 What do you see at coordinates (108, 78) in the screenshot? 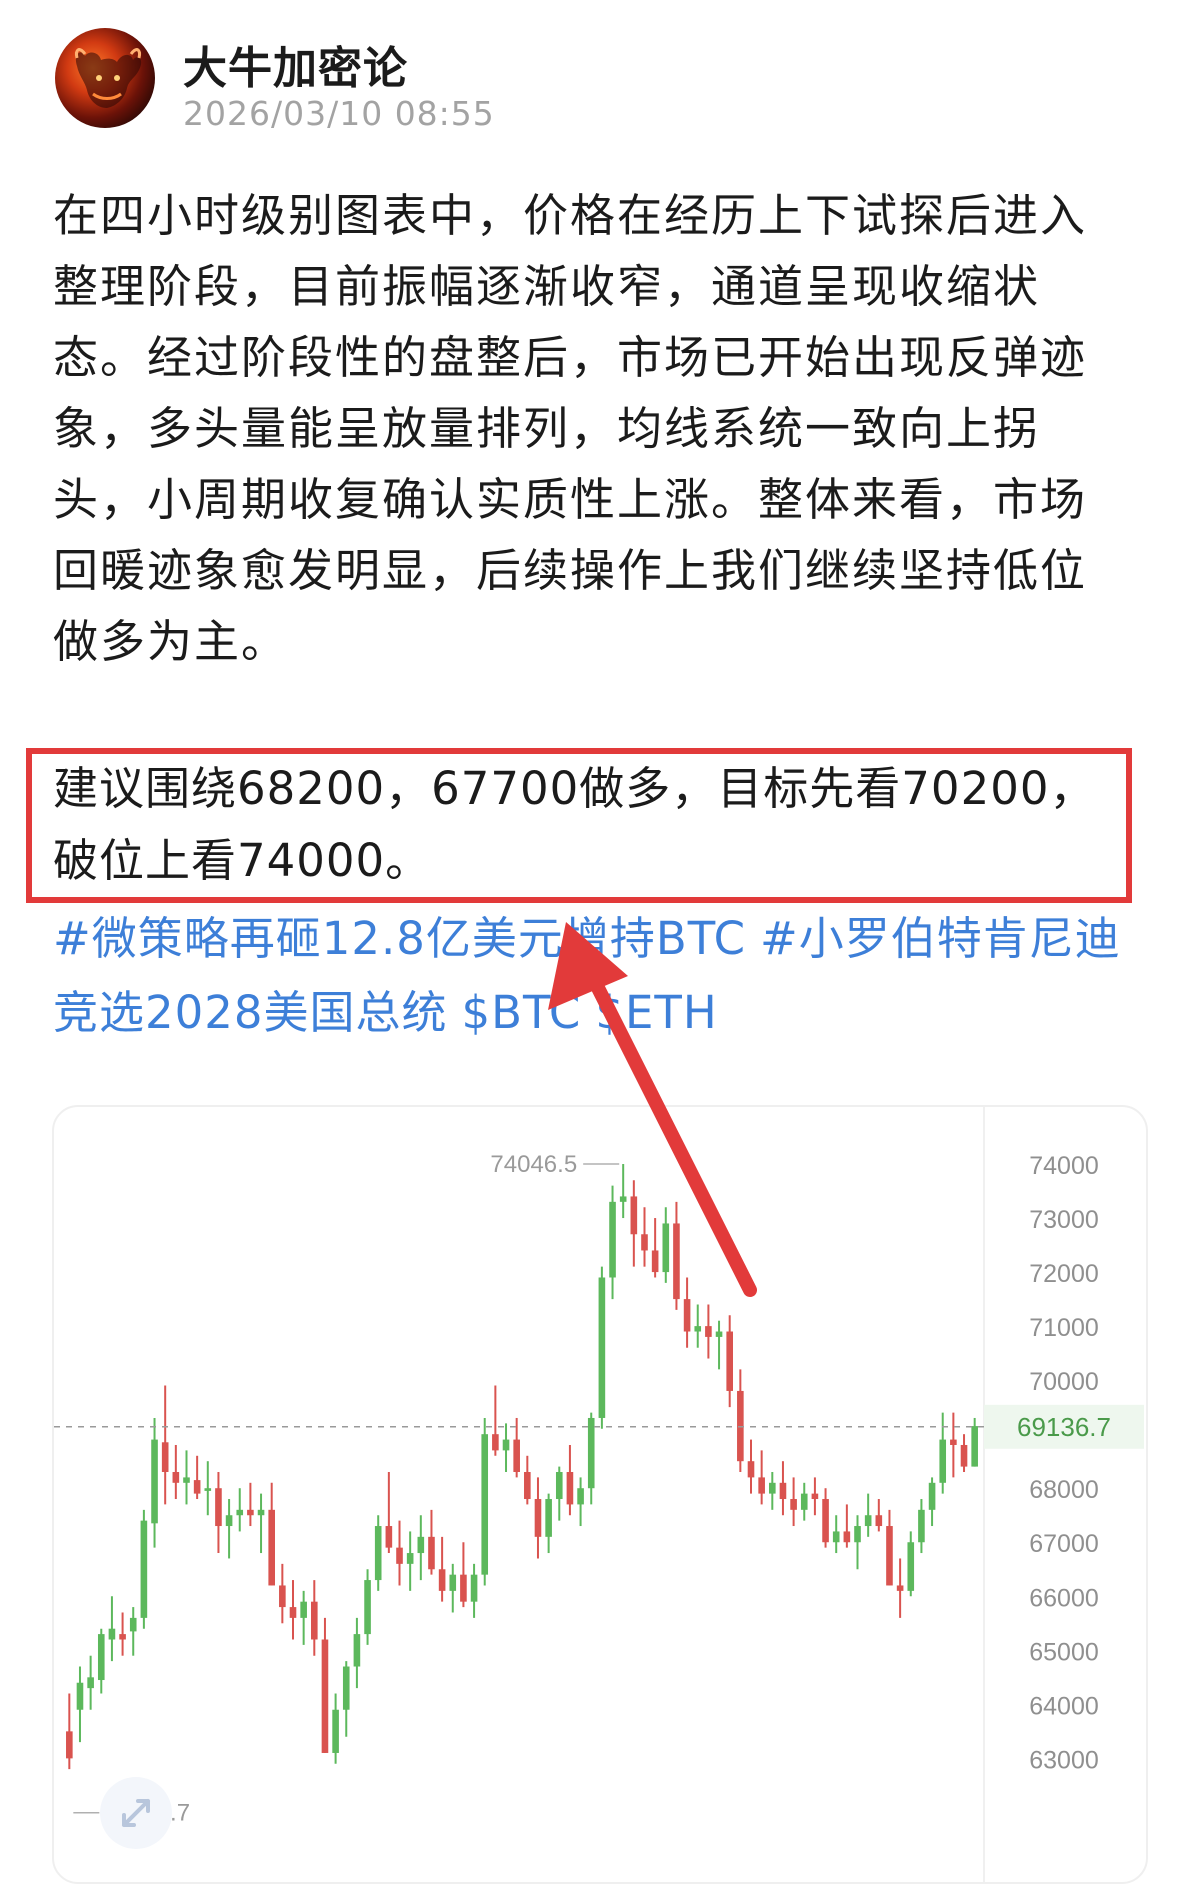
I see `bull-icon` at bounding box center [108, 78].